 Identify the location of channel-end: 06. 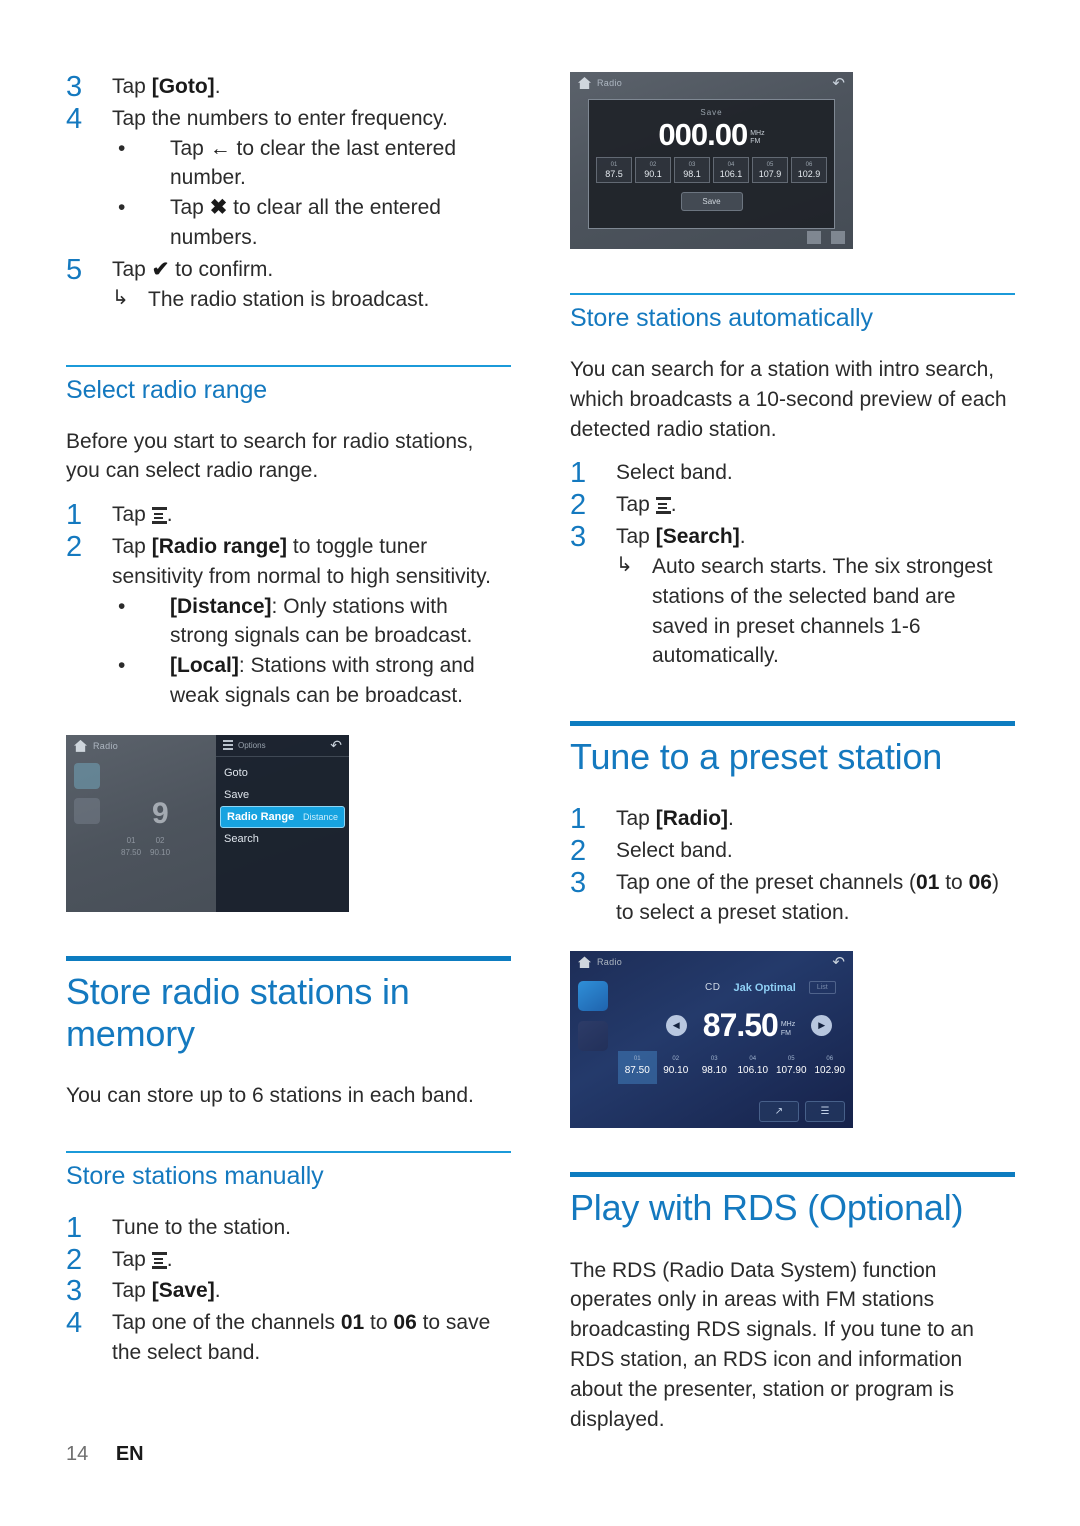
(405, 1323).